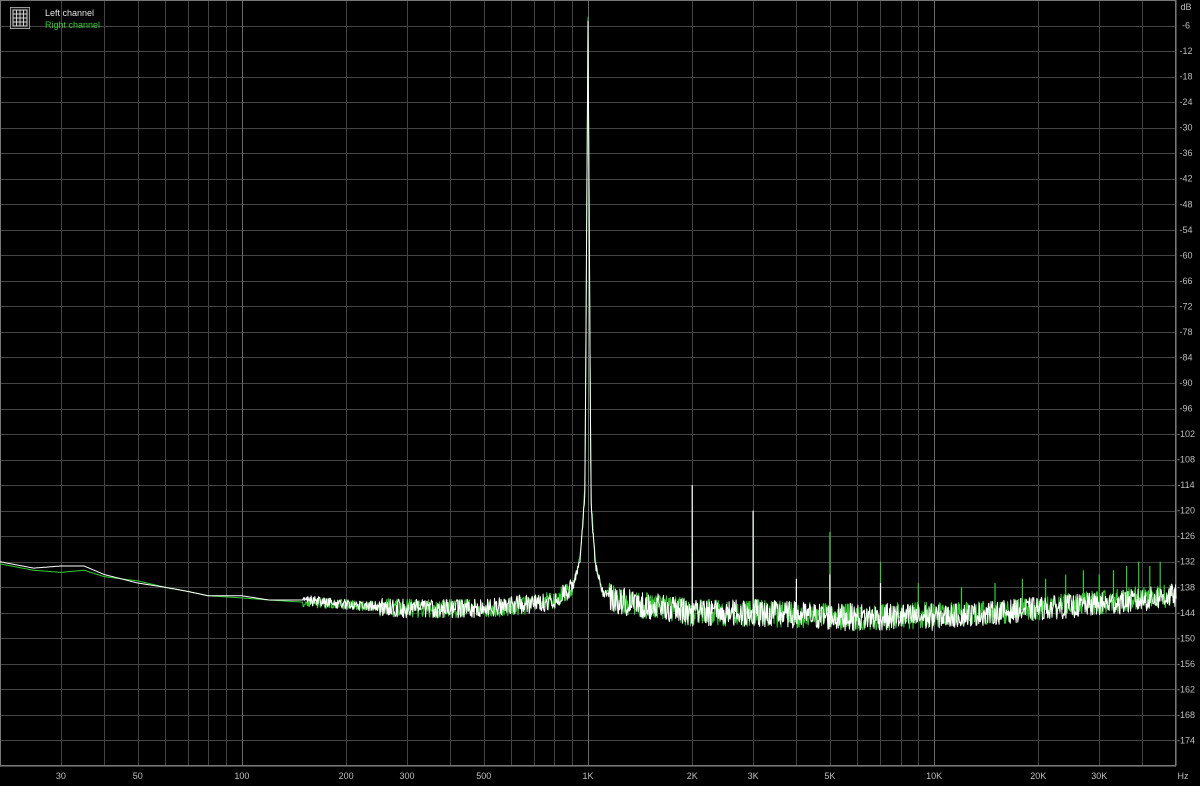  I want to click on y-tick-label: -72, so click(1185, 306).